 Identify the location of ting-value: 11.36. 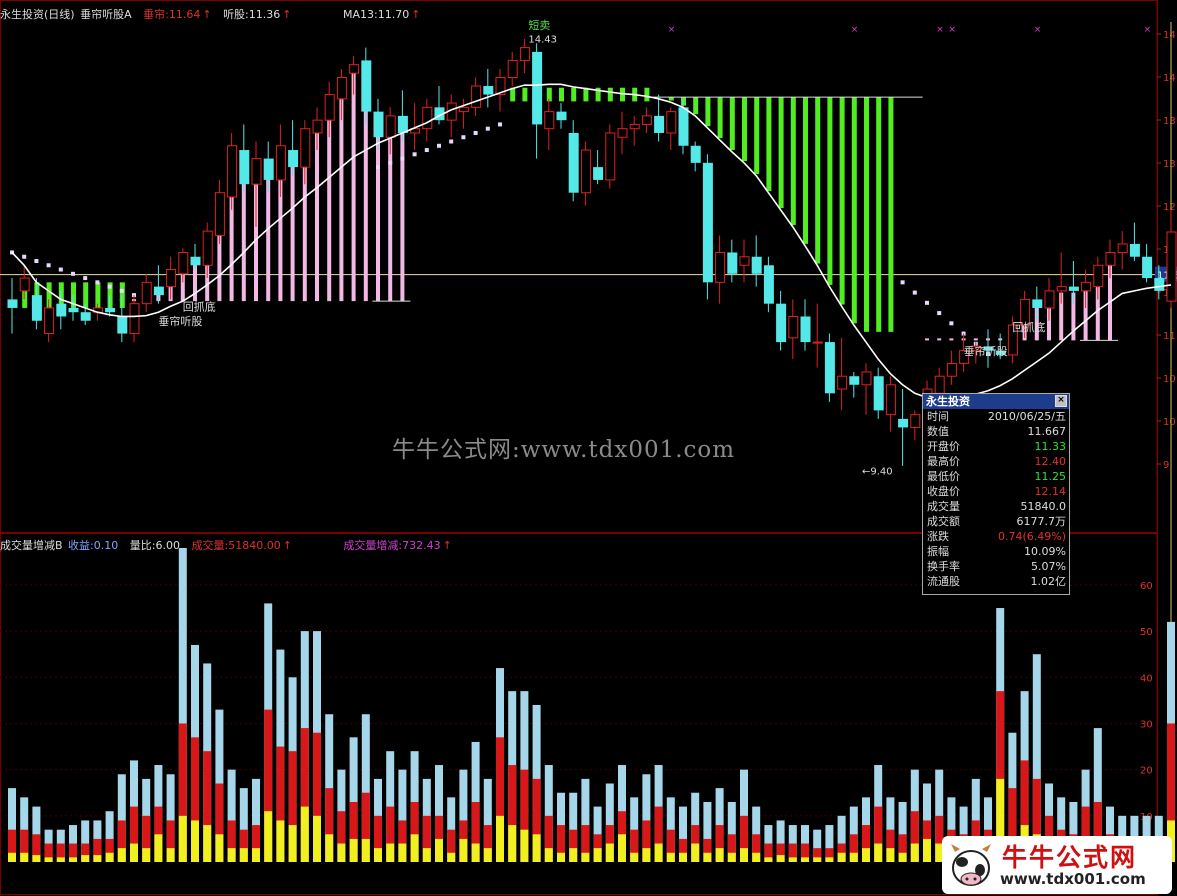
(264, 14).